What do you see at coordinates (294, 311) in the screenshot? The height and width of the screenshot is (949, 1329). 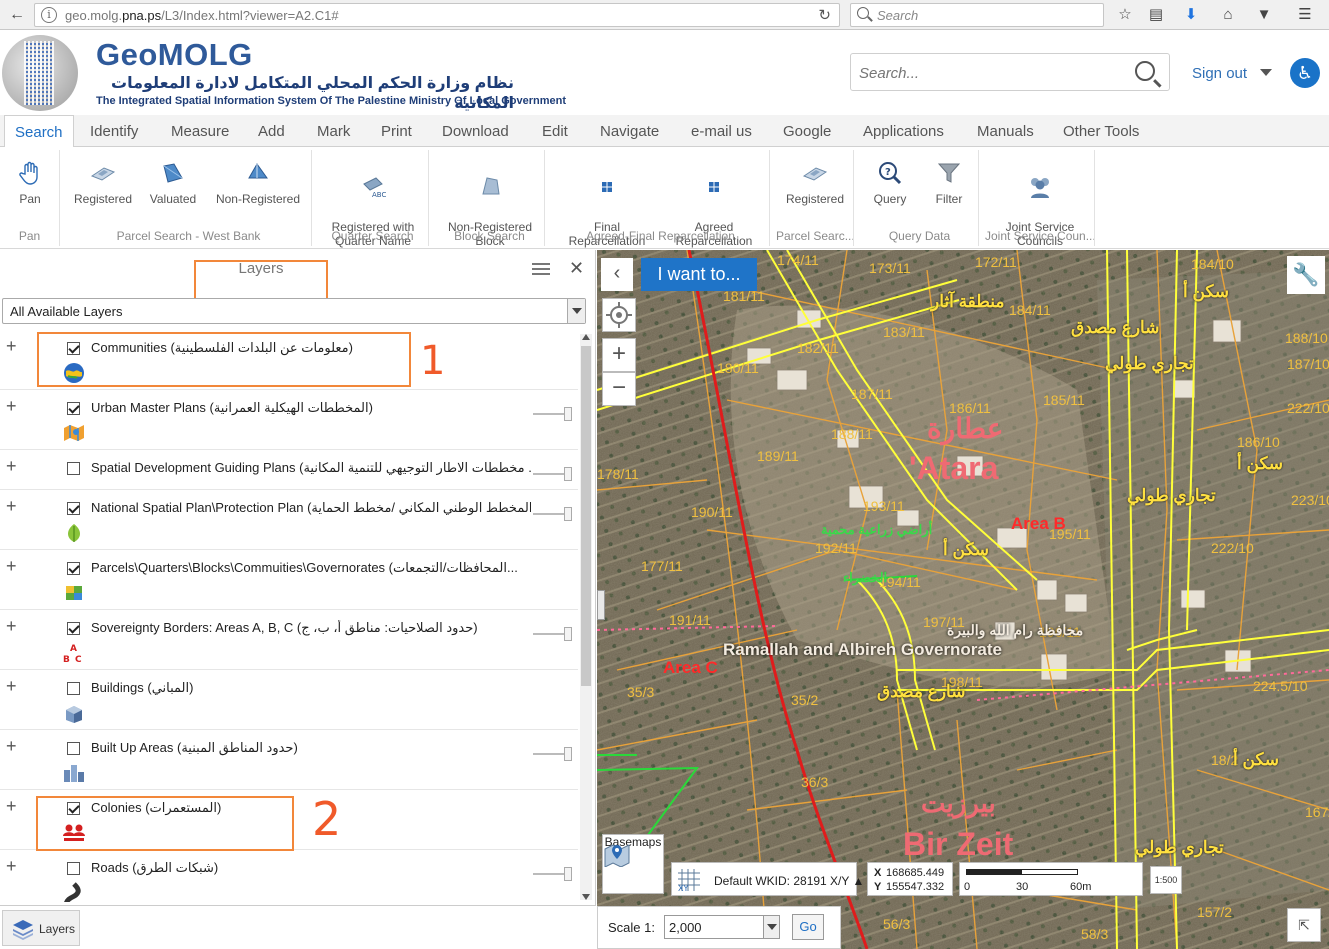 I see `layer-filter-dropdown: All Available Layers` at bounding box center [294, 311].